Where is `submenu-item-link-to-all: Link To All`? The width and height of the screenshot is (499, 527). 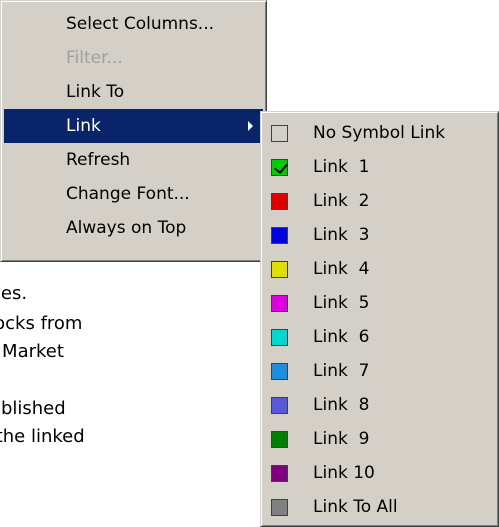
submenu-item-link-to-all: Link To All is located at coordinates (379, 507).